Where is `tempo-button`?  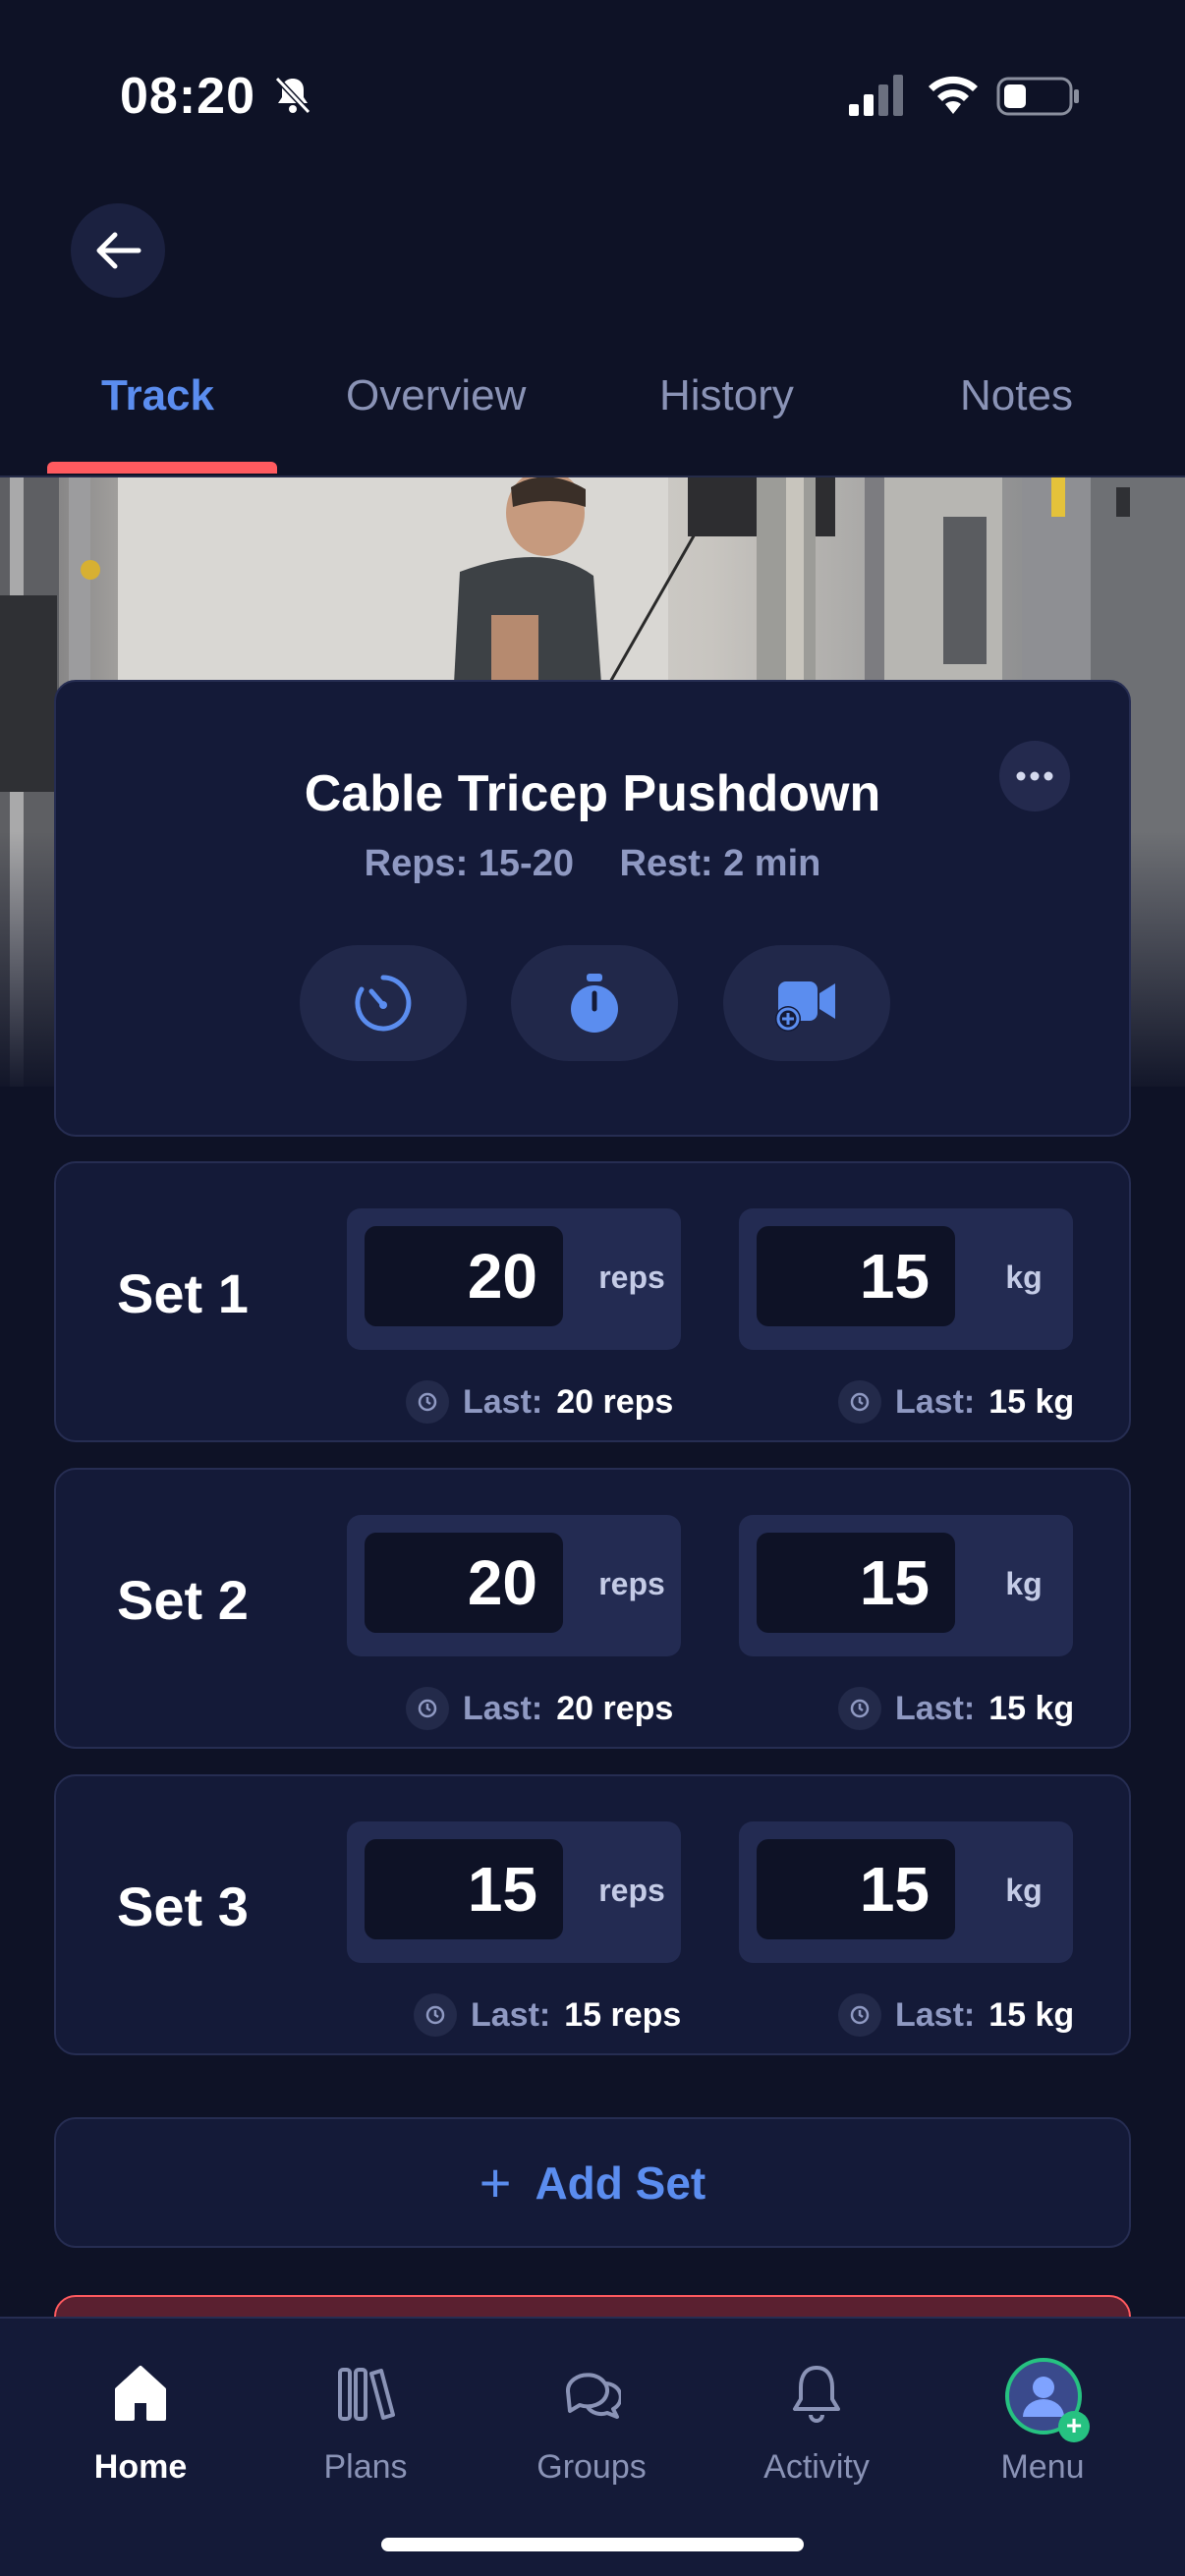 tempo-button is located at coordinates (384, 1003).